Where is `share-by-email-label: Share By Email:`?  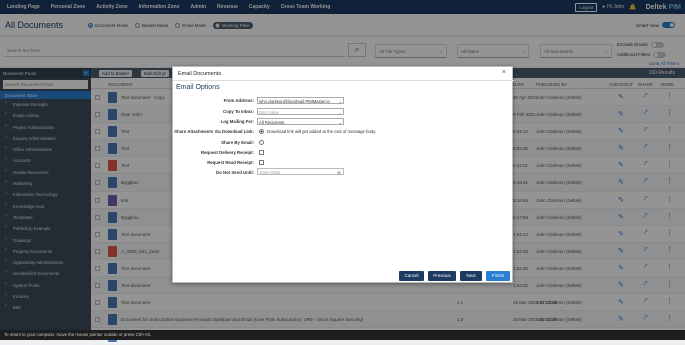 share-by-email-label: Share By Email: is located at coordinates (237, 142).